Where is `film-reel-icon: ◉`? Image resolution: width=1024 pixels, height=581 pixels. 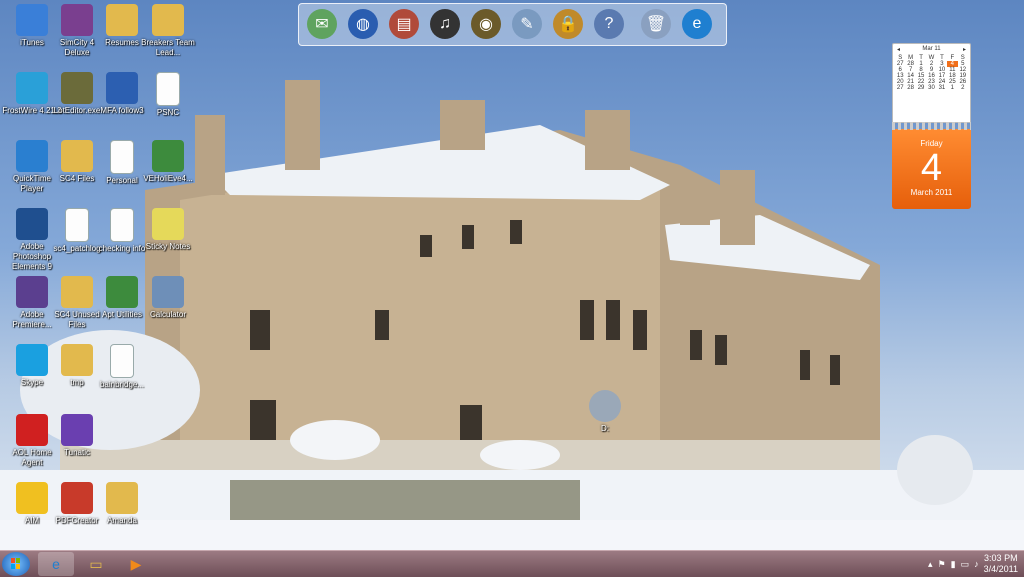 film-reel-icon: ◉ is located at coordinates (486, 24).